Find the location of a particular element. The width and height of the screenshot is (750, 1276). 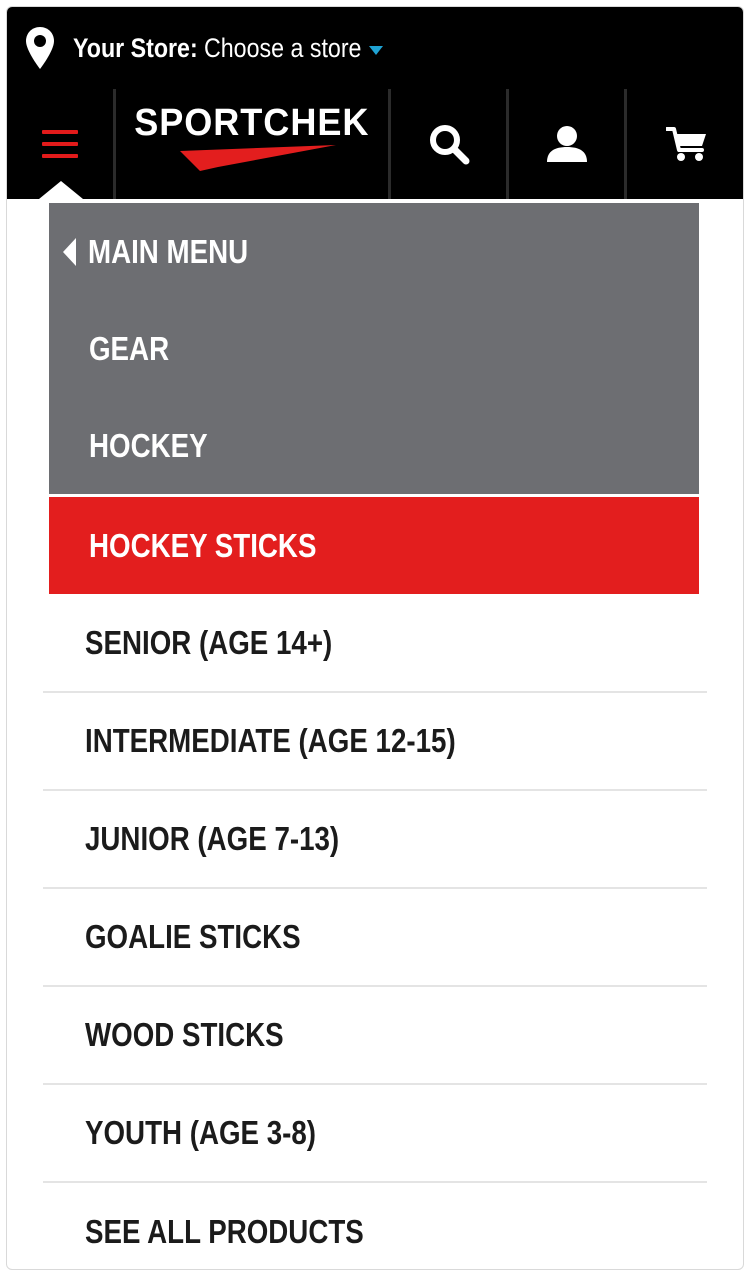

breadcrumb-hockey: HOCKEY is located at coordinates (374, 445).